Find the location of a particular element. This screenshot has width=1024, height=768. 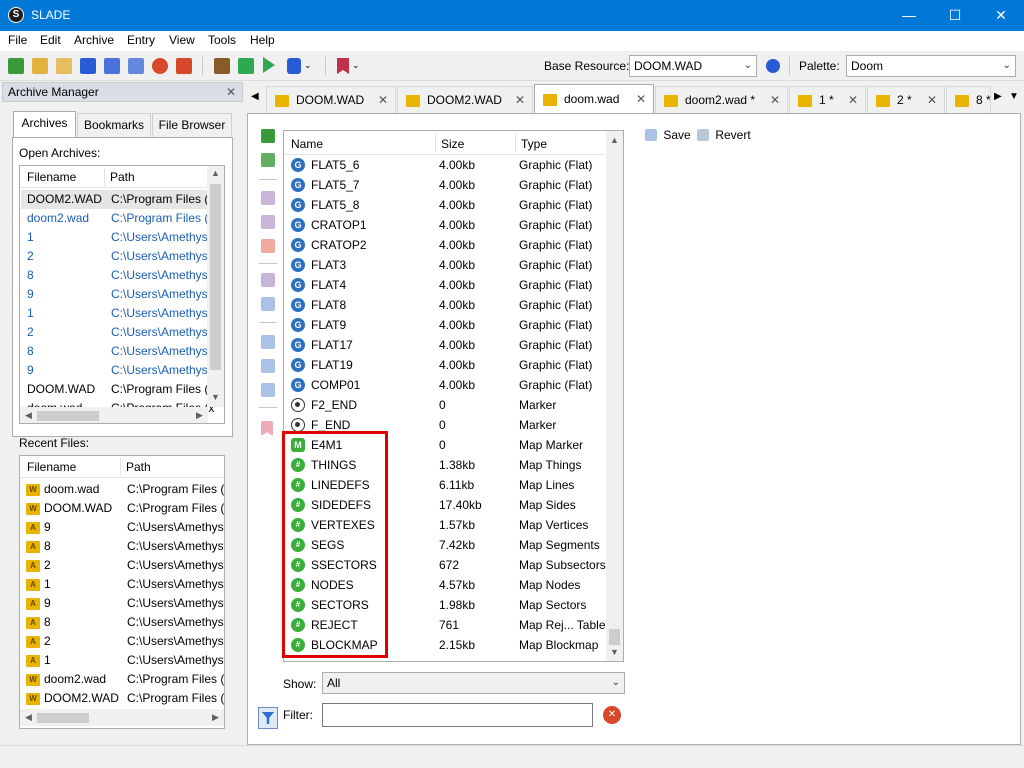

entry-row: G FLAT5_8 4.00kb Graphic (Flat) is located at coordinates (445, 205).